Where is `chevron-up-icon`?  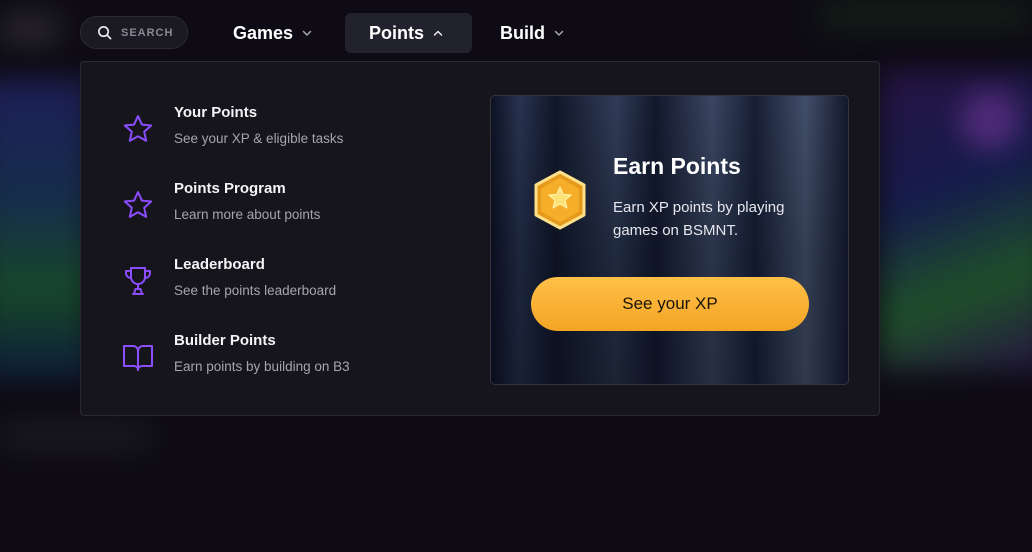 chevron-up-icon is located at coordinates (438, 33).